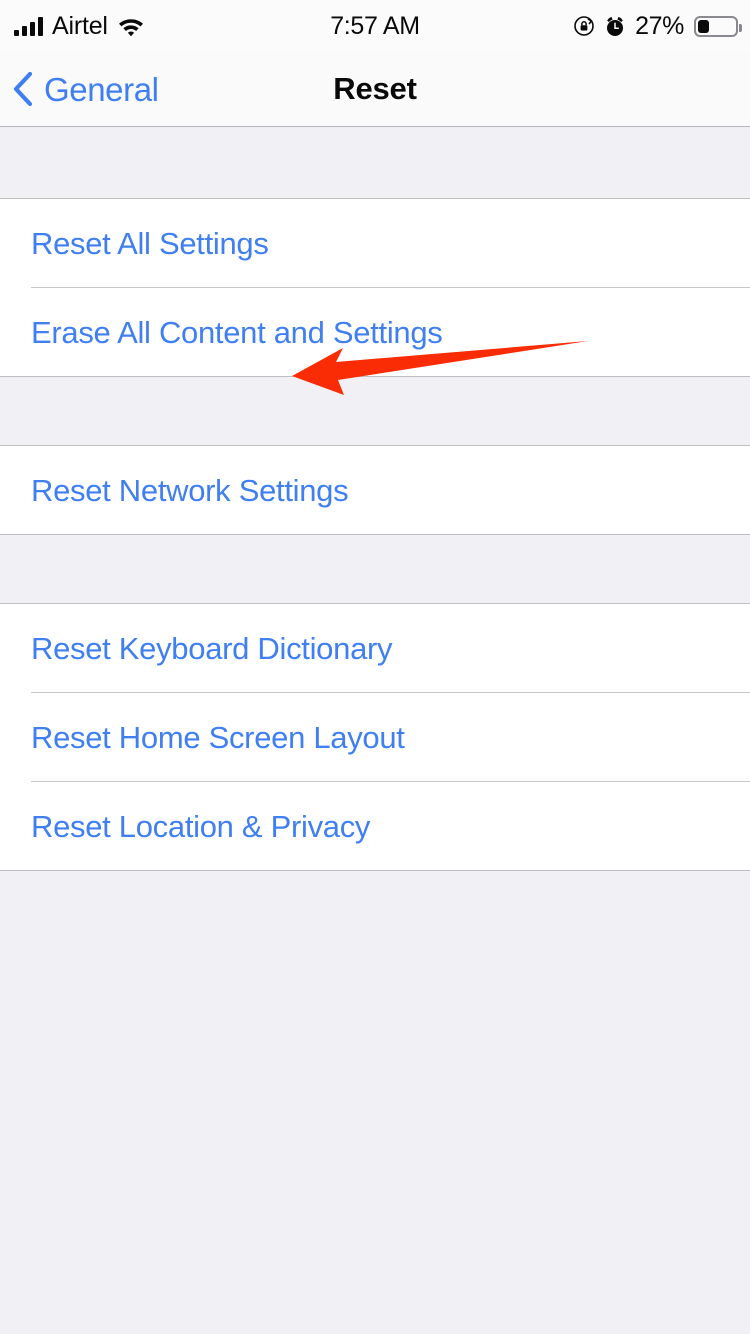  I want to click on list-item-label: Reset Keyboard Dictionary, so click(212, 648).